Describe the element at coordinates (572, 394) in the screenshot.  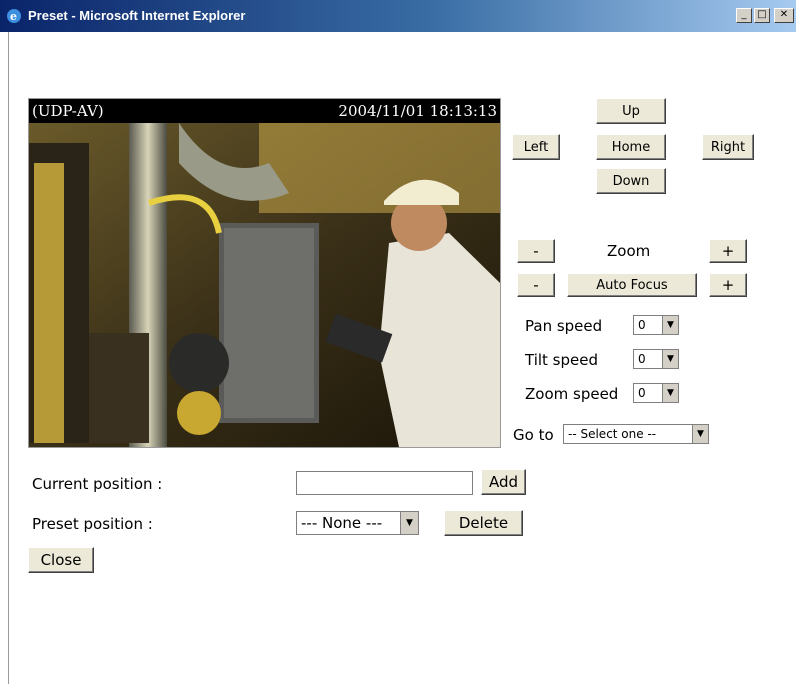
I see `zoom-speed-label: Zoom speed` at that location.